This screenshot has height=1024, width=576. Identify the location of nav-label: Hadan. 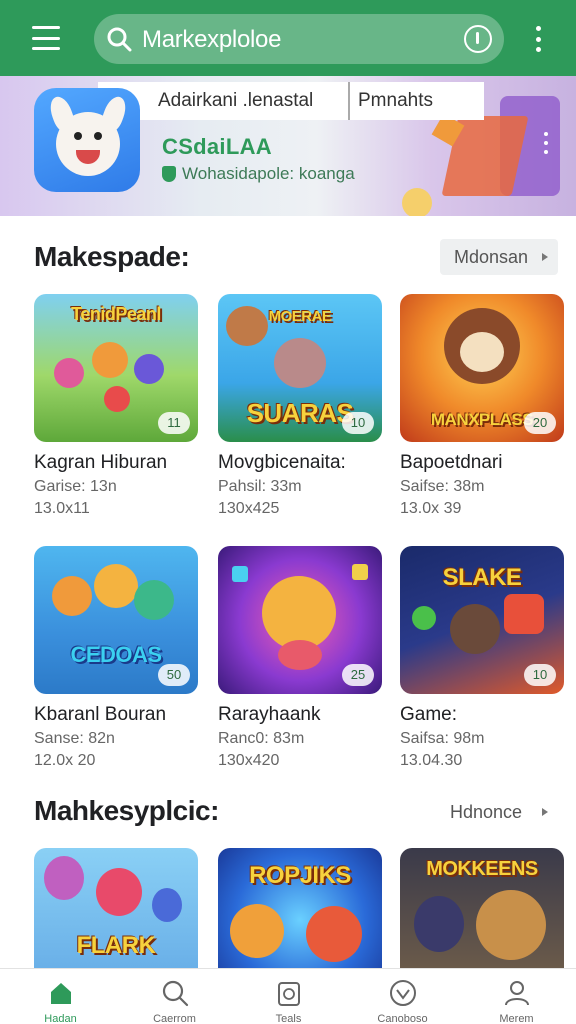
(60, 1018).